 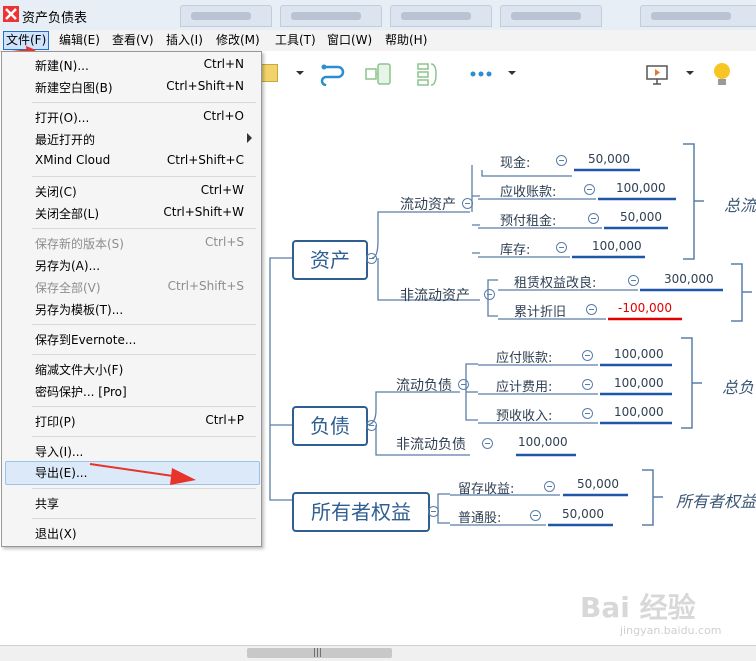 I want to click on menu-item-print: 打印(P) Ctrl+P, so click(x=131, y=421).